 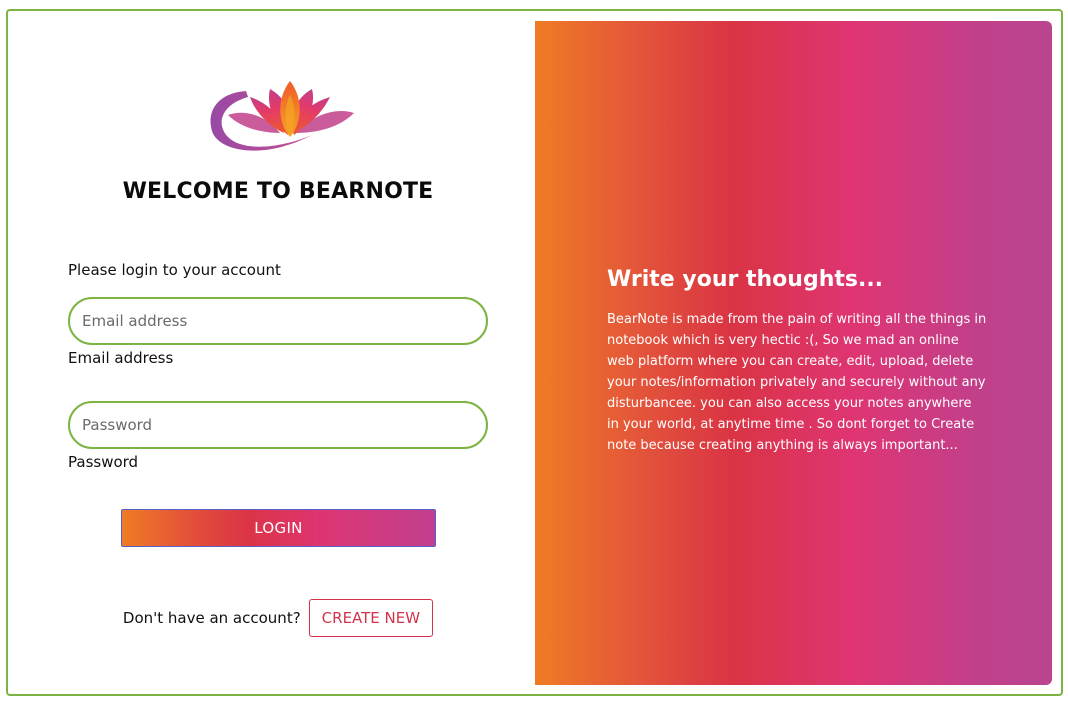 What do you see at coordinates (278, 191) in the screenshot?
I see `welcome-title: WELCOME TO BEARNOTE` at bounding box center [278, 191].